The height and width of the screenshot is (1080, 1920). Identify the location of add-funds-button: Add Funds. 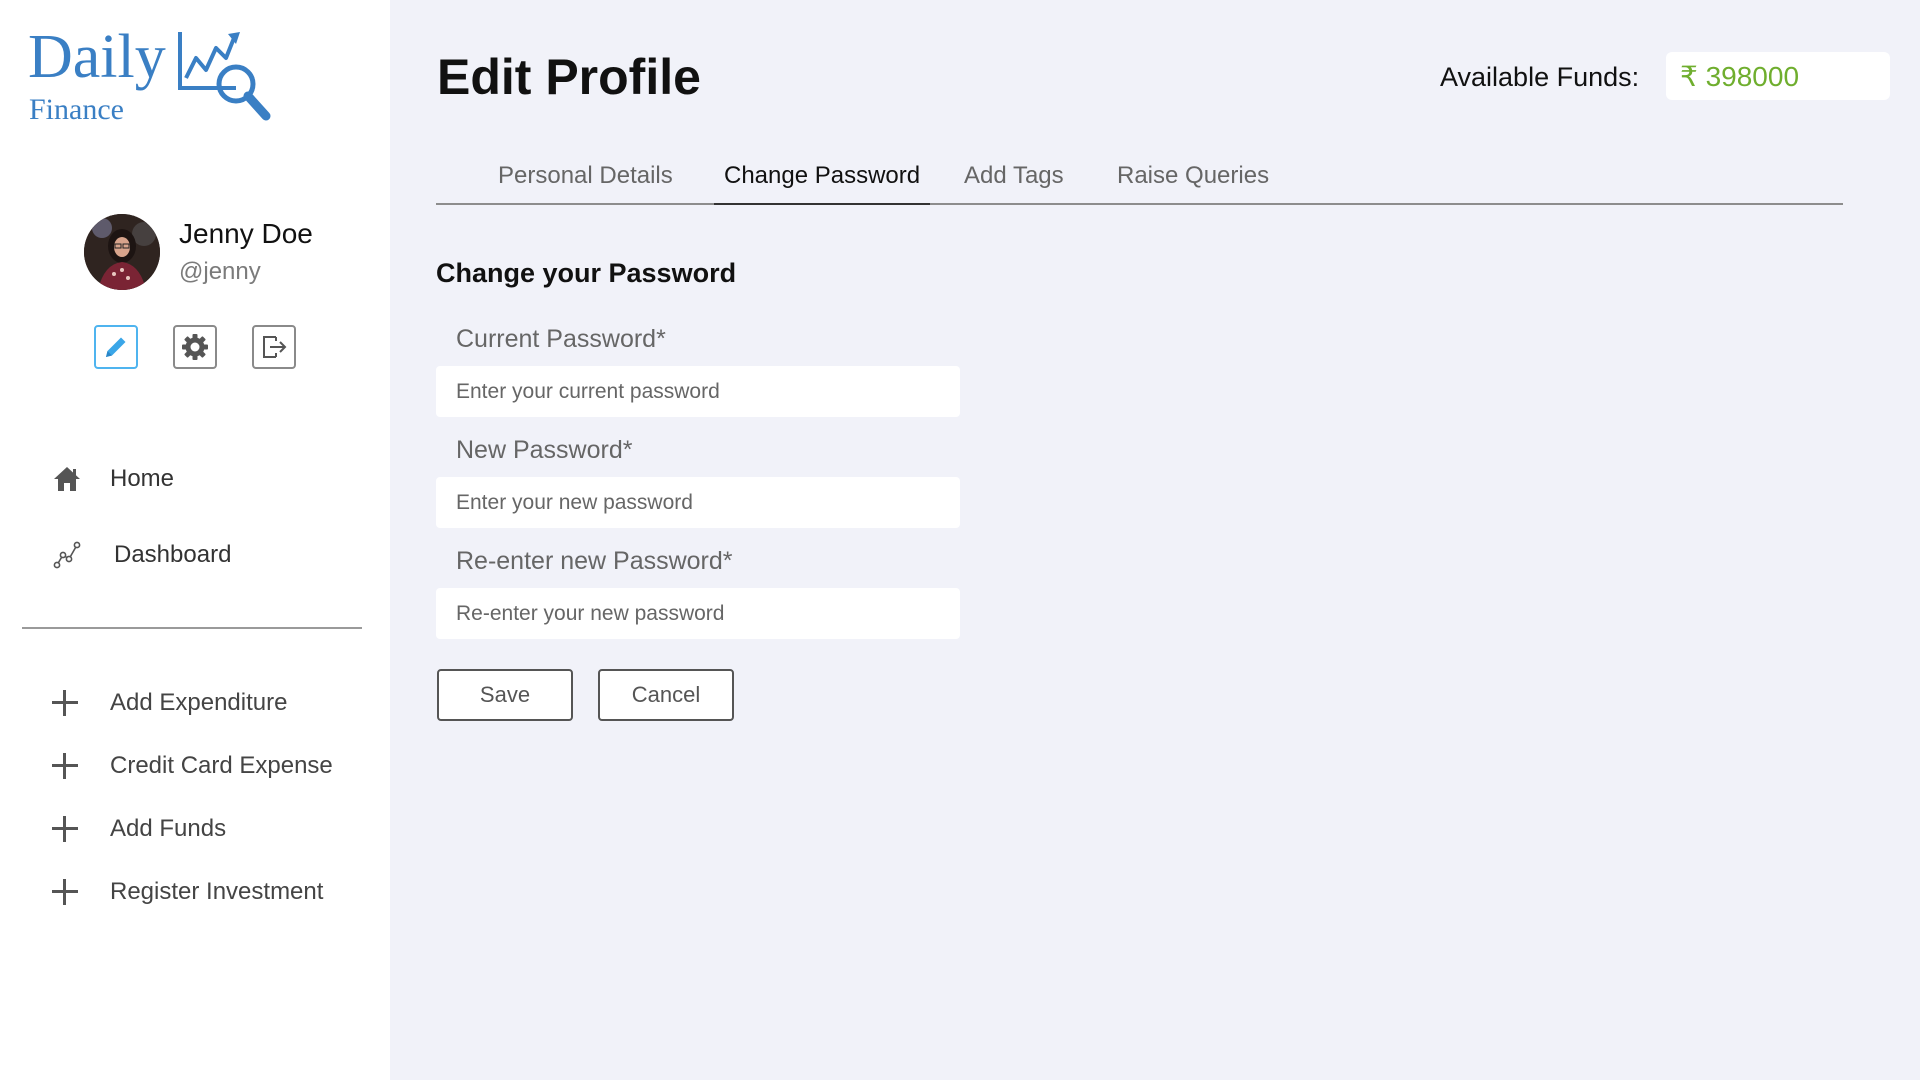
(138, 829).